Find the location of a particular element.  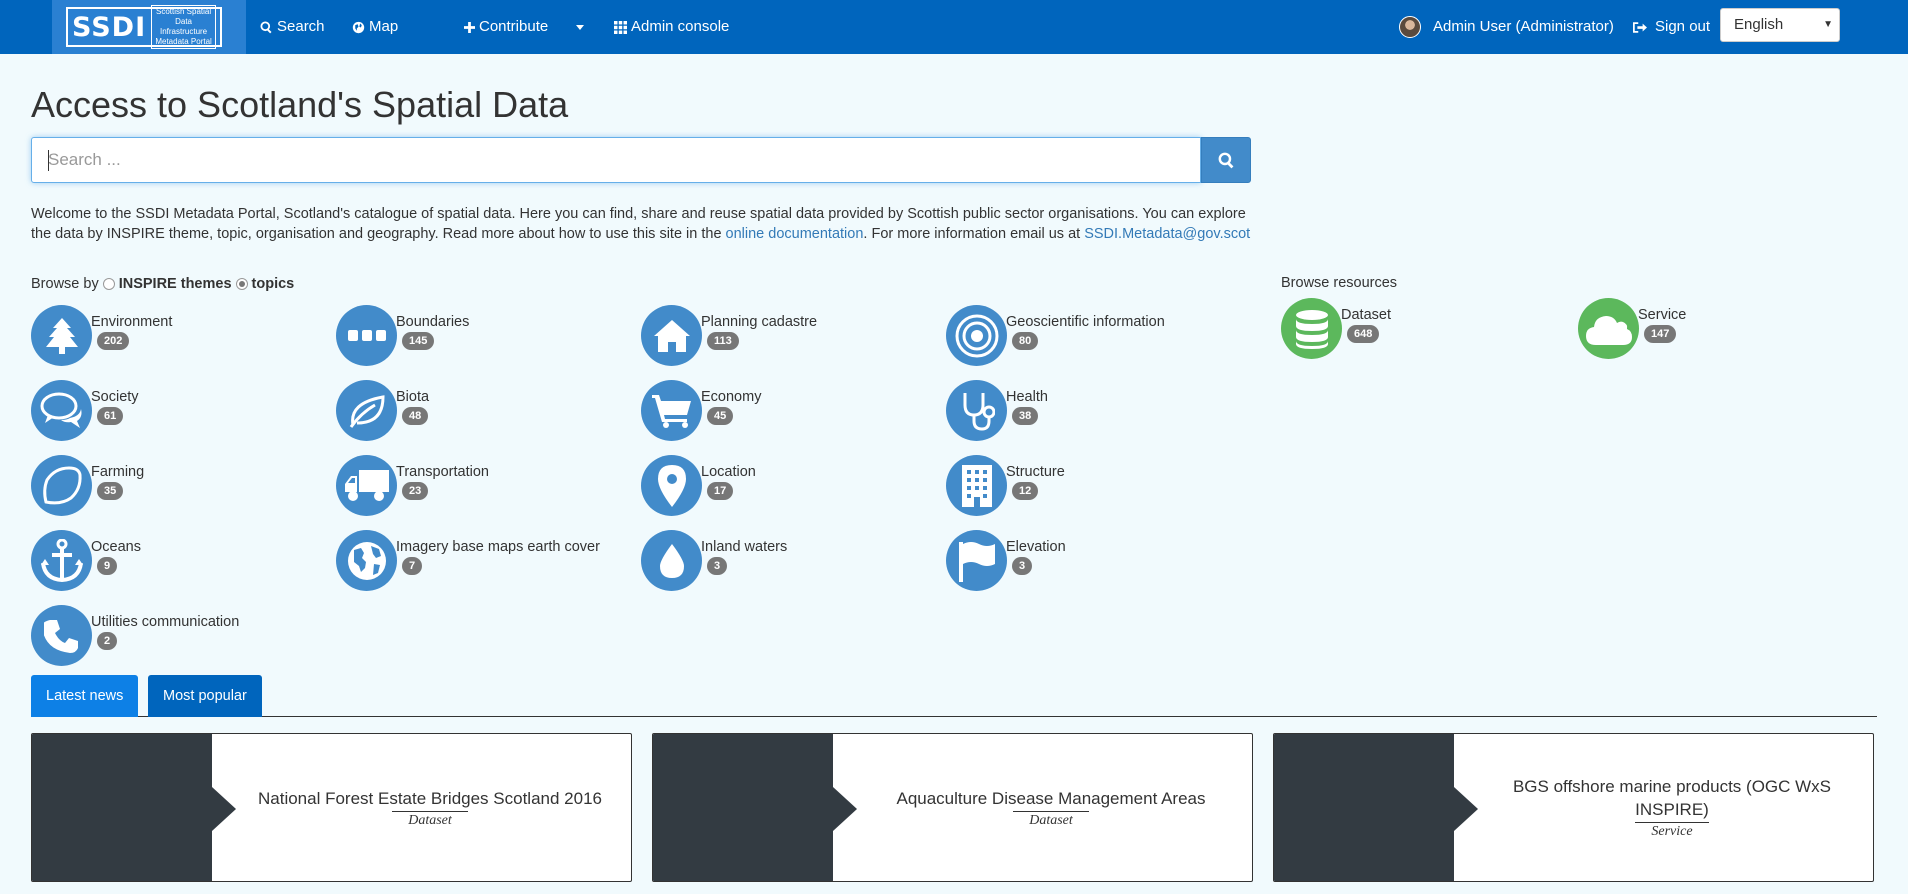

topic-tile: Health 38 is located at coordinates (1091, 411).